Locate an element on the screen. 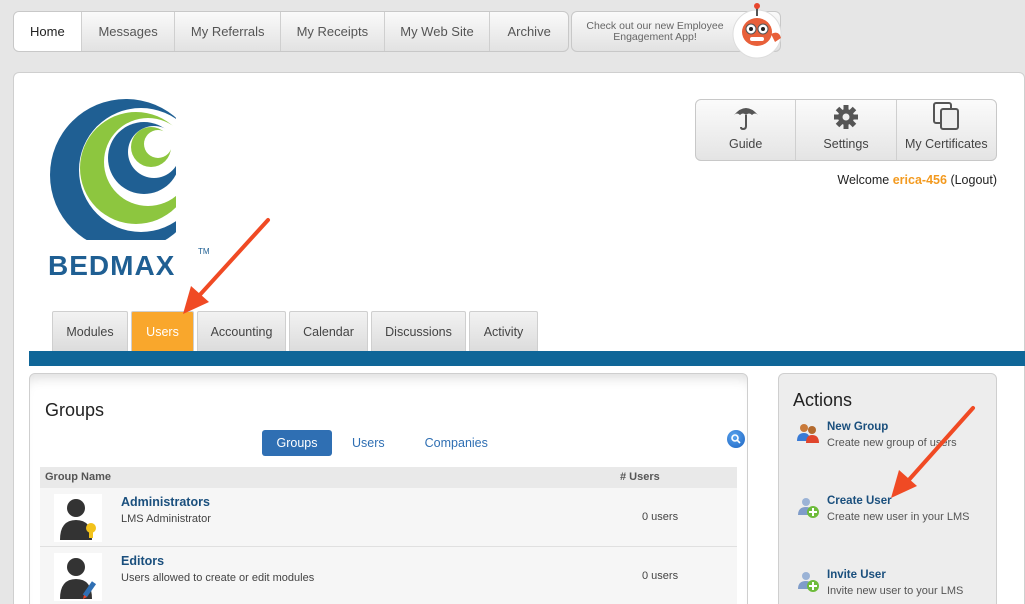 This screenshot has width=1025, height=604. create-user-label: Create User is located at coordinates (859, 501).